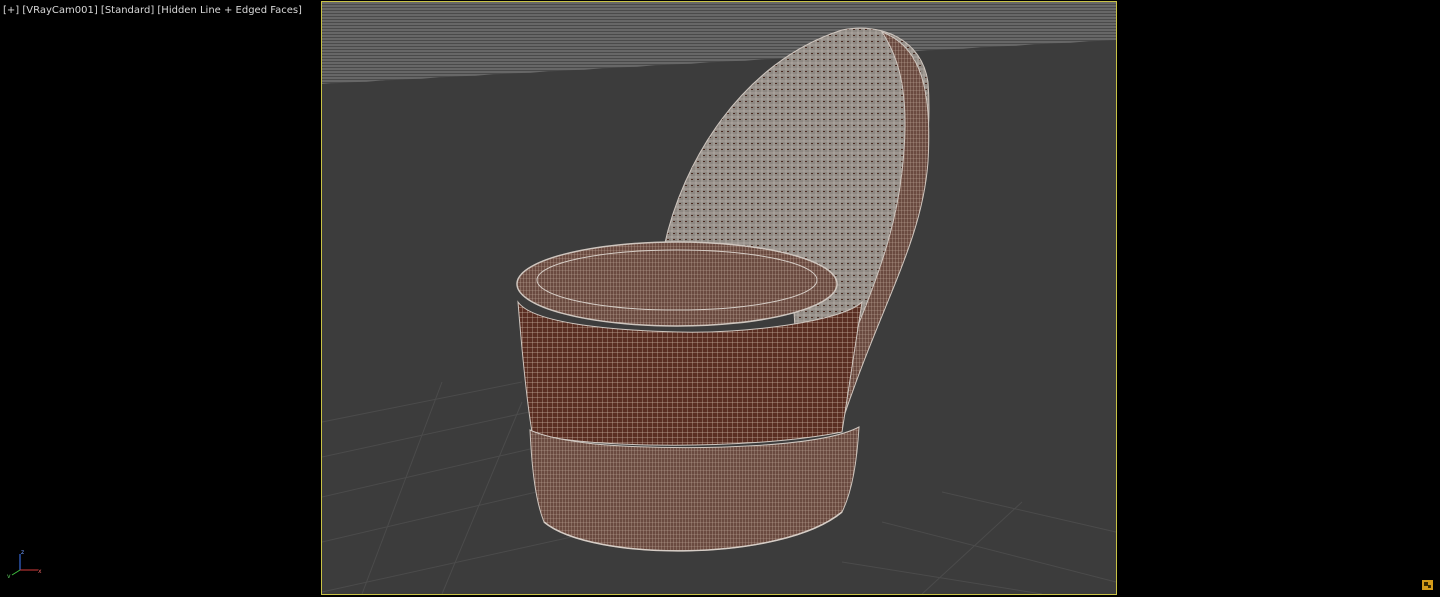  I want to click on viewport-menu-shading: [Standard], so click(127, 10).